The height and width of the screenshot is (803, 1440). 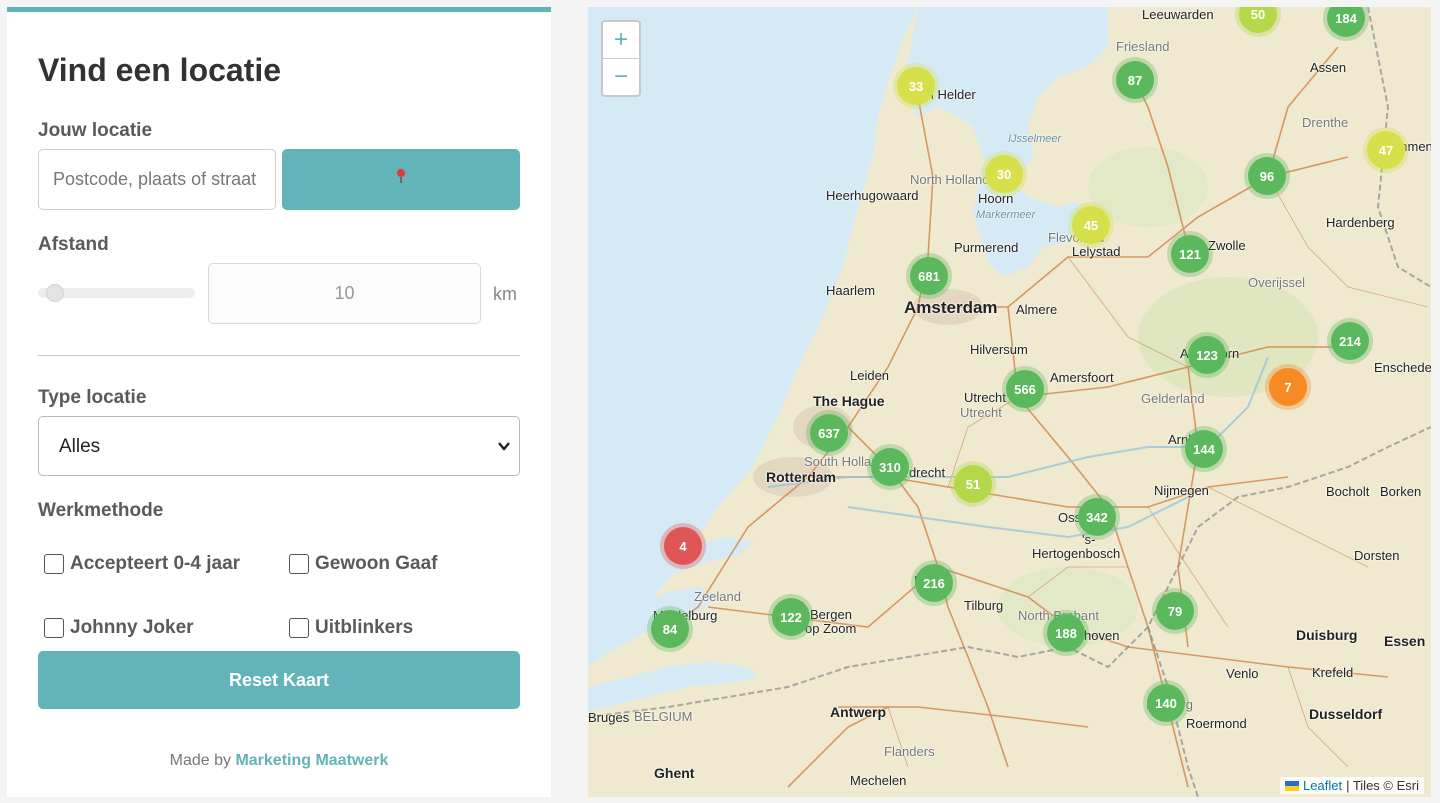 I want to click on cluster-count: 45, so click(x=1091, y=225).